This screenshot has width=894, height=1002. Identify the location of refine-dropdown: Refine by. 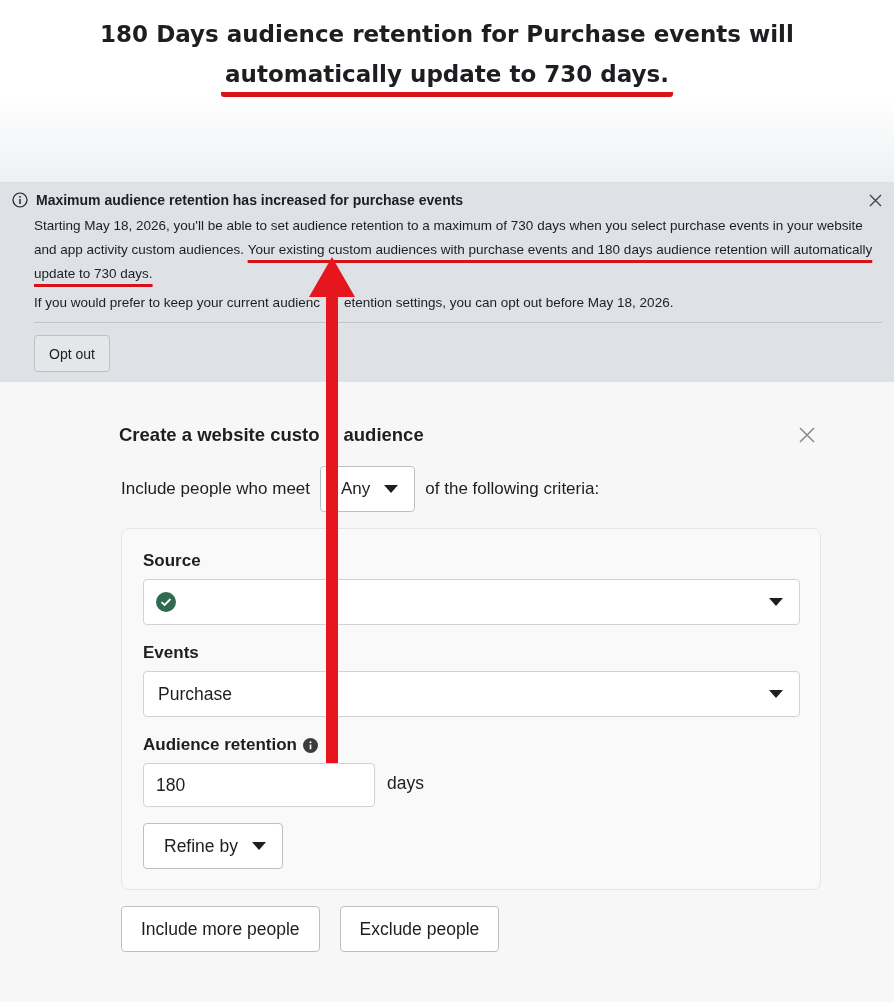
(213, 846).